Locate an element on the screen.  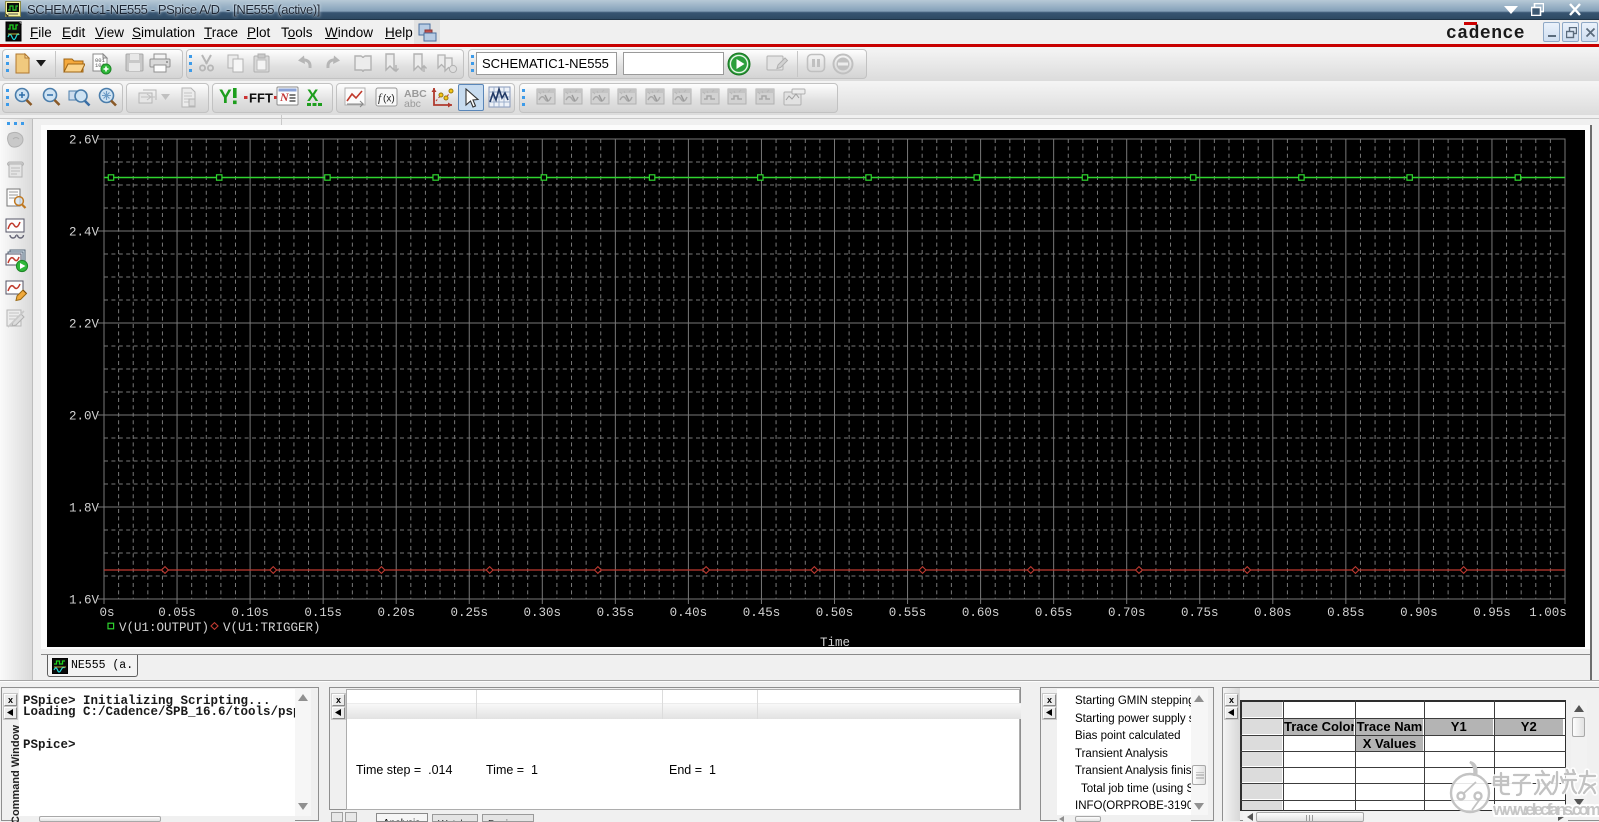
svg-text: X is located at coordinates (313, 95).